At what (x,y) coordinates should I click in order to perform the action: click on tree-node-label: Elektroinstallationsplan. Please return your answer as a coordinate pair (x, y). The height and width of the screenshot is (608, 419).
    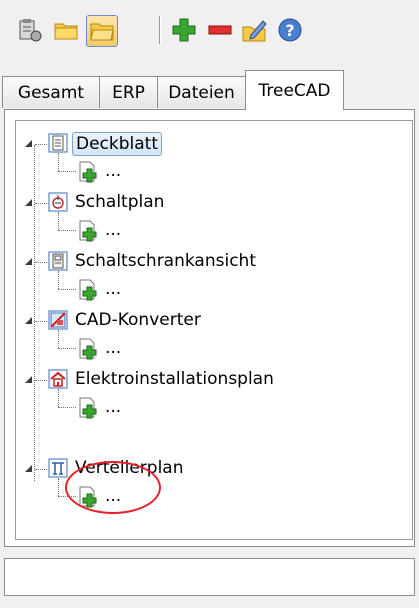
    Looking at the image, I should click on (174, 380).